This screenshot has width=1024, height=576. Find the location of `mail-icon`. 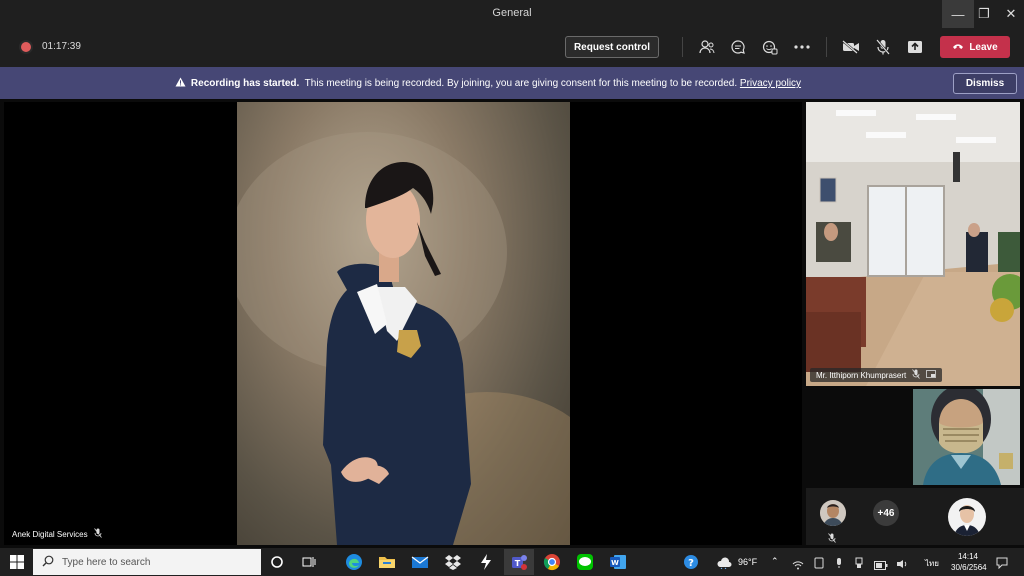

mail-icon is located at coordinates (420, 562).